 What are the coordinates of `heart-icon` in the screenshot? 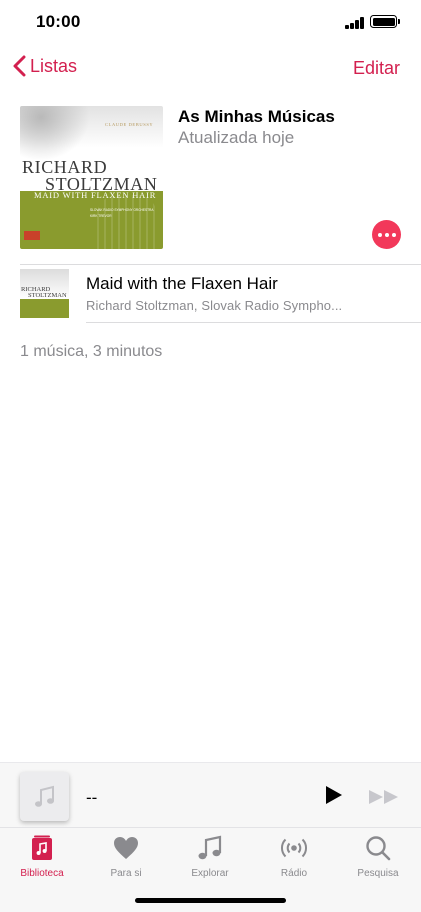 It's located at (126, 848).